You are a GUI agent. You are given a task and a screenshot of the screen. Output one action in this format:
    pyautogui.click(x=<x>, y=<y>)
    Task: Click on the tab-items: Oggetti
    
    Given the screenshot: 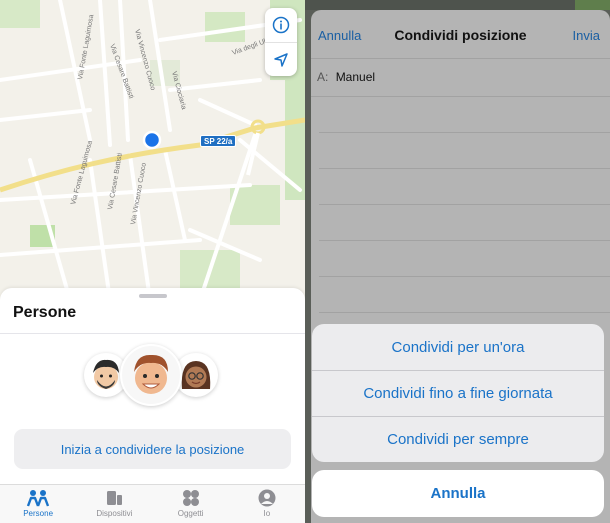 What is the action you would take?
    pyautogui.click(x=191, y=504)
    